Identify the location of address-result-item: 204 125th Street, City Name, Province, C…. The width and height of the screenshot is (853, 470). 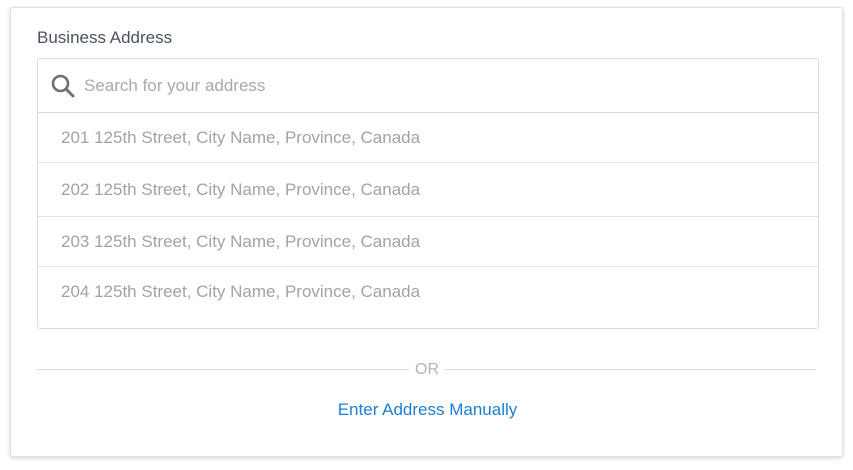
(428, 292).